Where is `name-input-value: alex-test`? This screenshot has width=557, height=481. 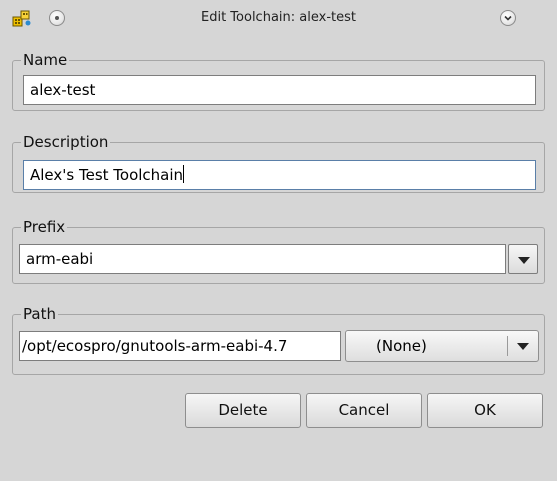
name-input-value: alex-test is located at coordinates (63, 90).